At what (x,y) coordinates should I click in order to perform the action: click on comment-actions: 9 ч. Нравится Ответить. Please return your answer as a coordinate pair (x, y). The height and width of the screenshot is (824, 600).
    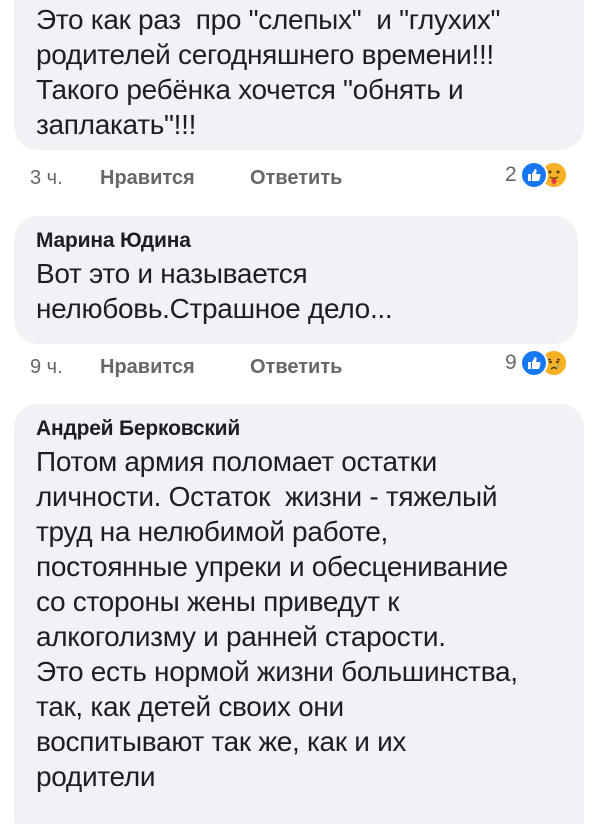
    Looking at the image, I should click on (186, 367).